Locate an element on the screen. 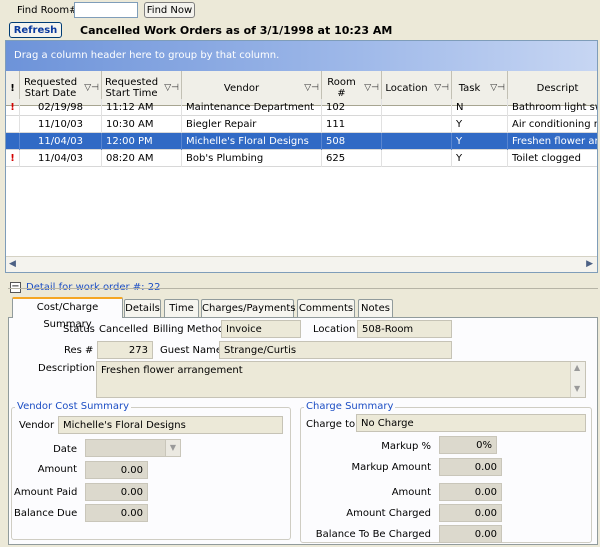  markup-amount-label: Markup Amount is located at coordinates (391, 467).